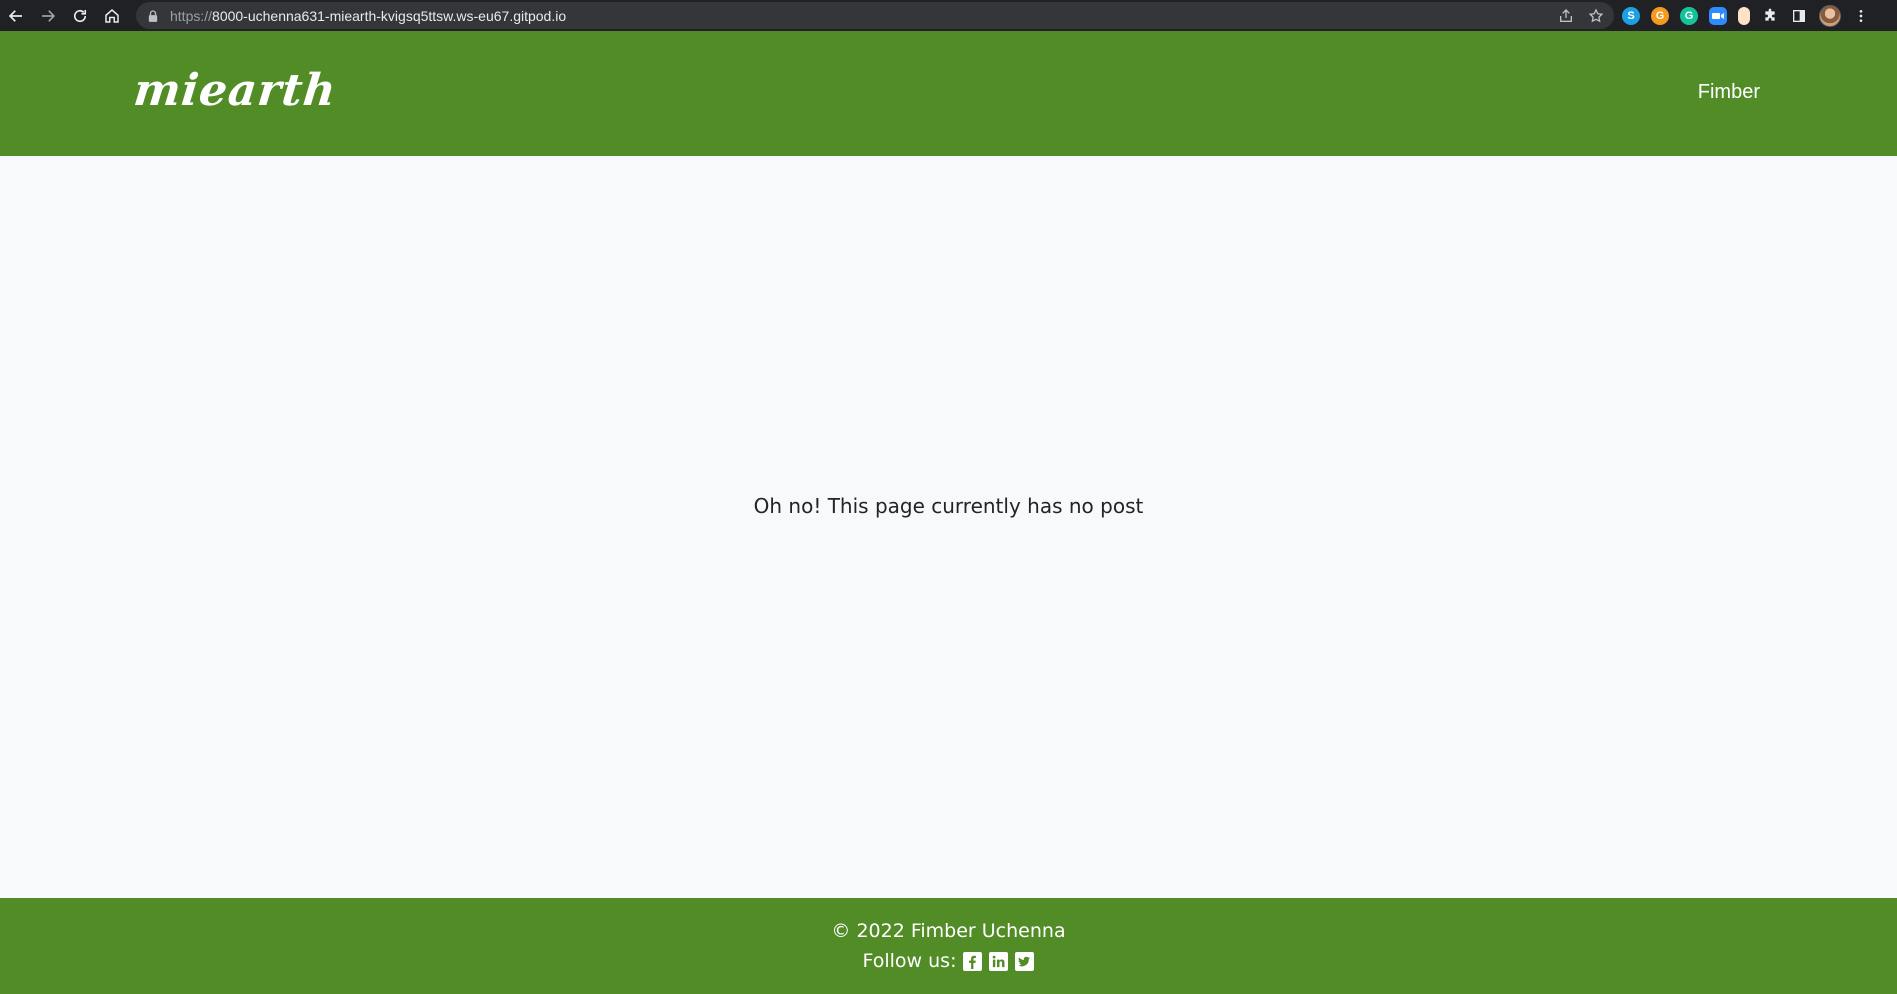 This screenshot has height=994, width=1897. What do you see at coordinates (1861, 16) in the screenshot?
I see `browser-menu-icon` at bounding box center [1861, 16].